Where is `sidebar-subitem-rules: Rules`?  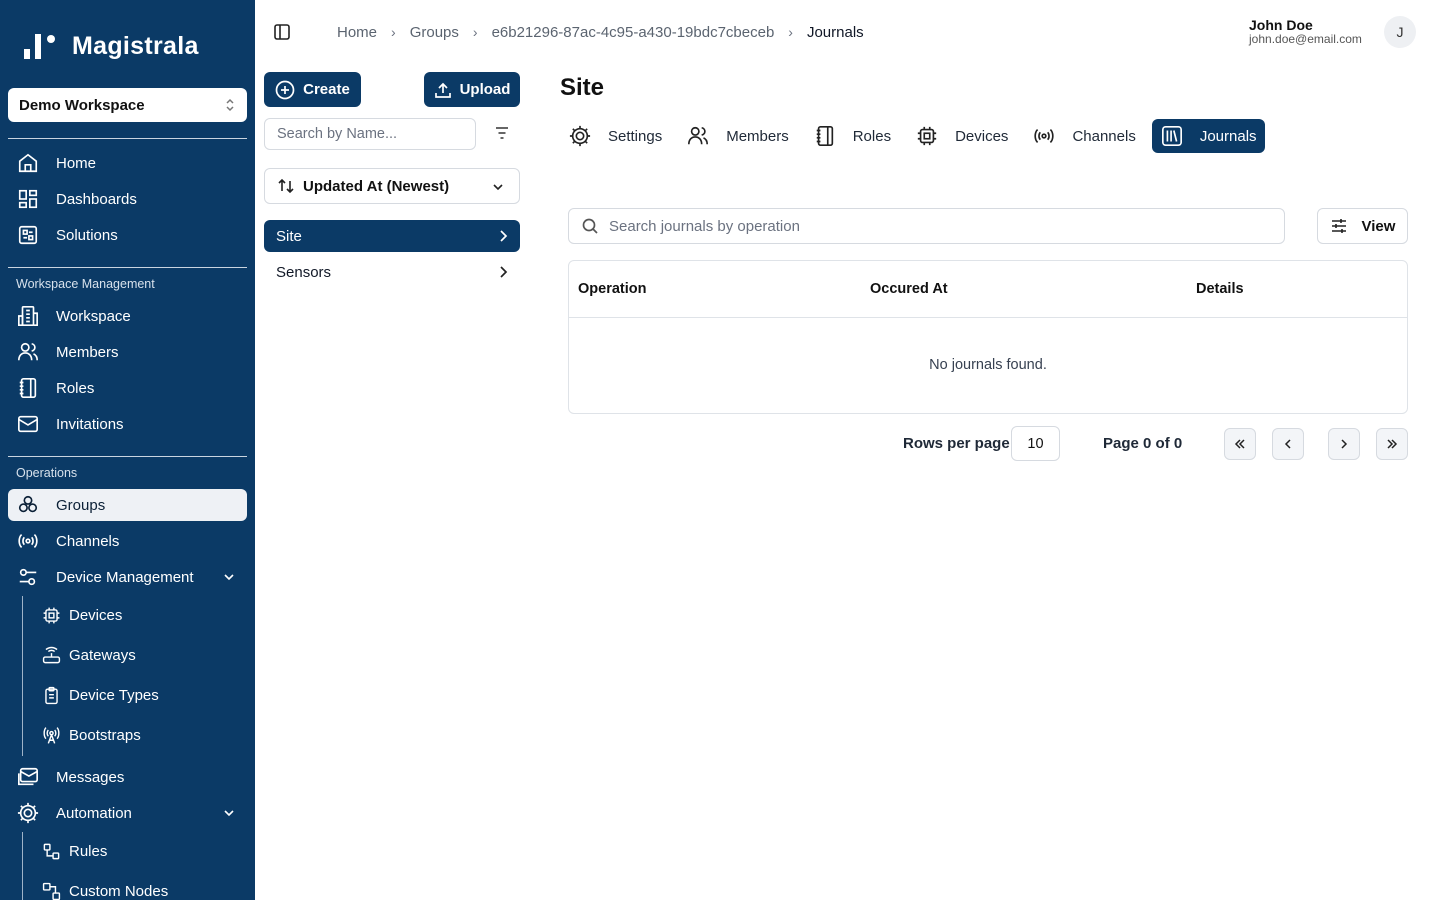
sidebar-subitem-rules: Rules is located at coordinates (140, 851).